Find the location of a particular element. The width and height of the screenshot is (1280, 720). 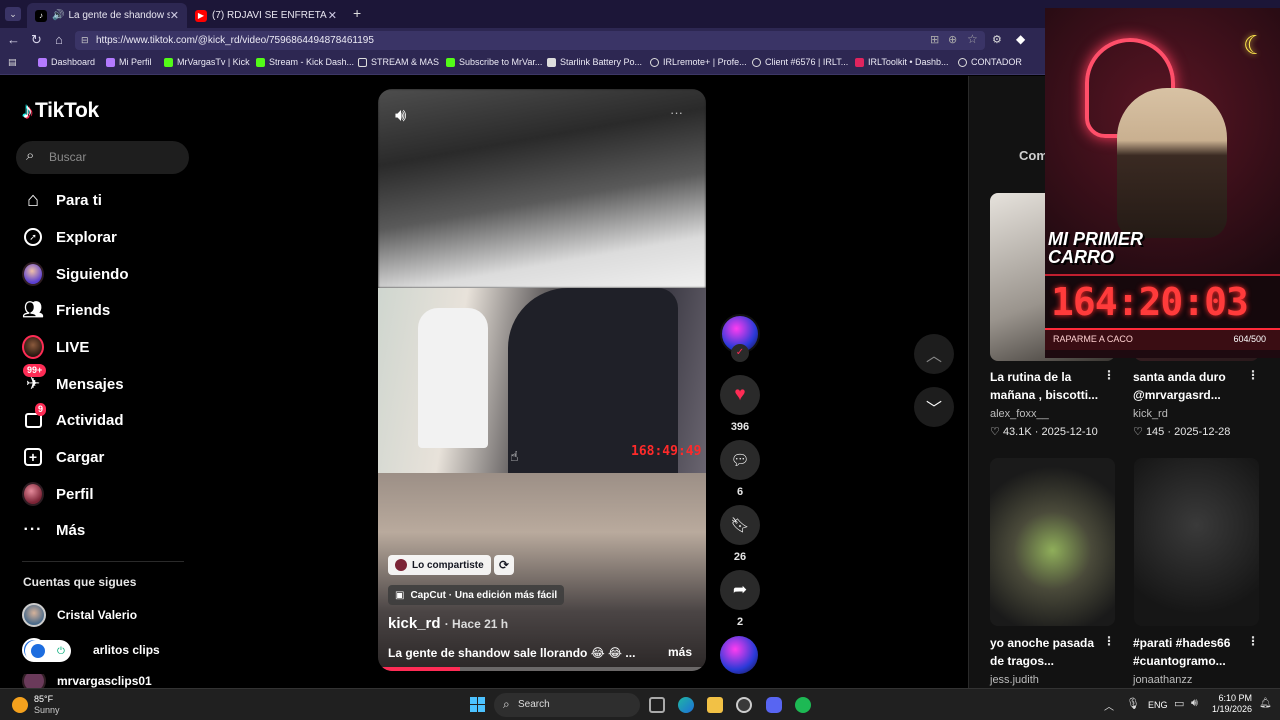

nav-live: LIVE is located at coordinates (55, 347).